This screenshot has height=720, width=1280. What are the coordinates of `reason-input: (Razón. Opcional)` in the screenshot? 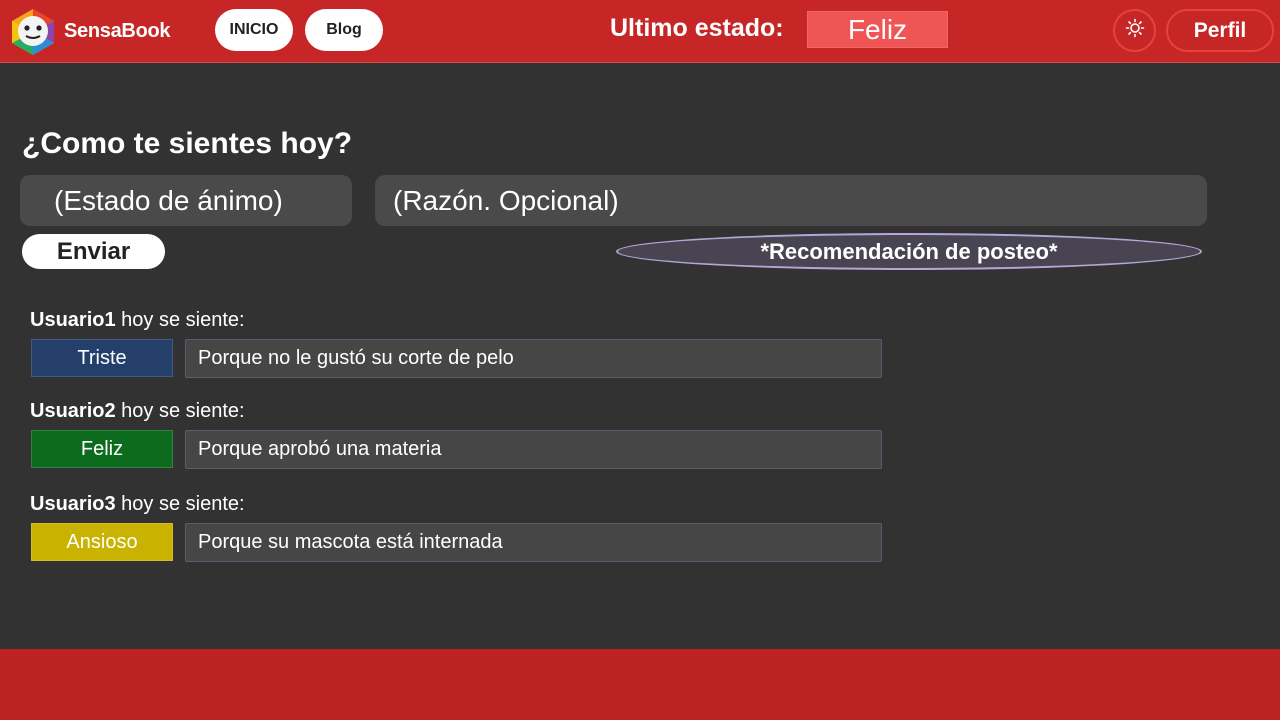 It's located at (791, 200).